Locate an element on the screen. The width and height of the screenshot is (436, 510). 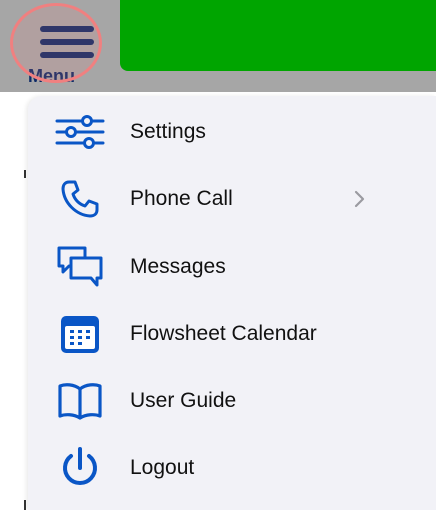
calendar-icon is located at coordinates (80, 334).